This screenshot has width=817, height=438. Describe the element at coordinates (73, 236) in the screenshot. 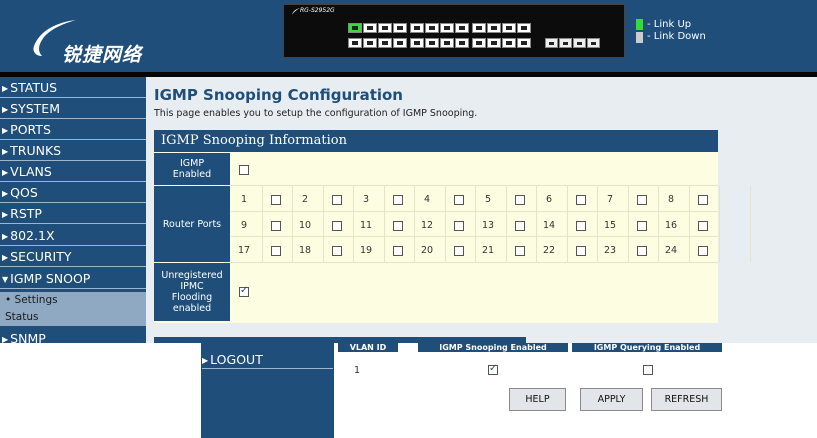

I see `sidebar-item-802-1x: ▶ 802.1X` at that location.